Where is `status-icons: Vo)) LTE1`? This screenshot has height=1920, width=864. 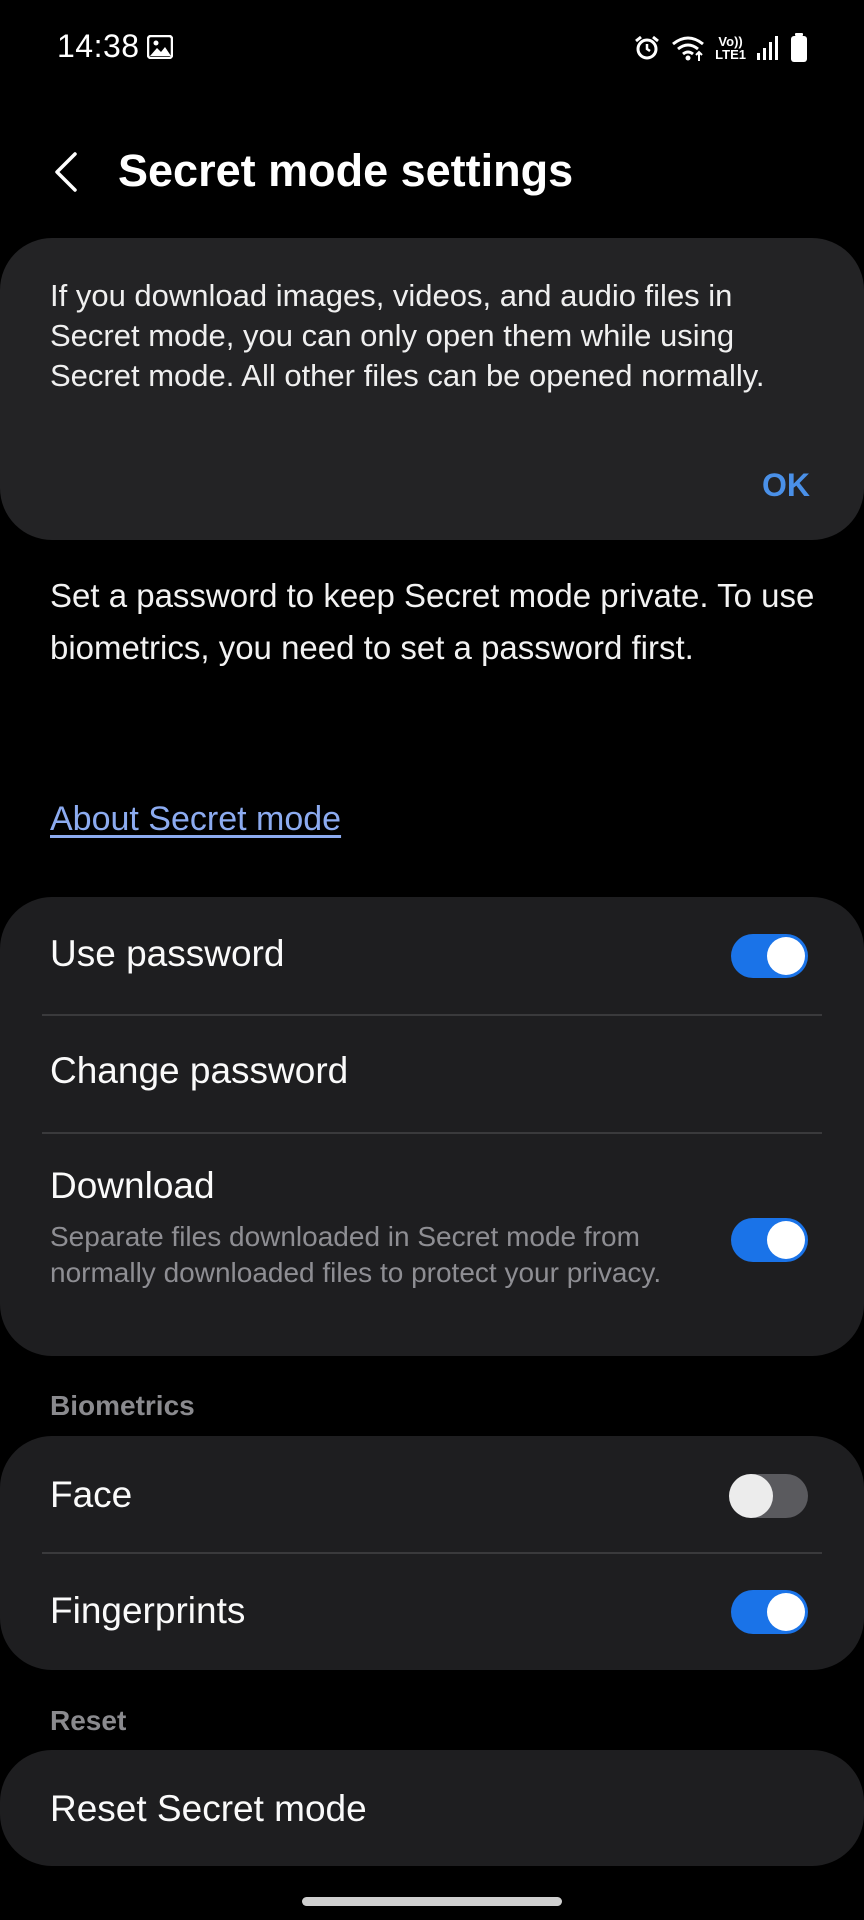
status-icons: Vo)) LTE1 is located at coordinates (720, 48).